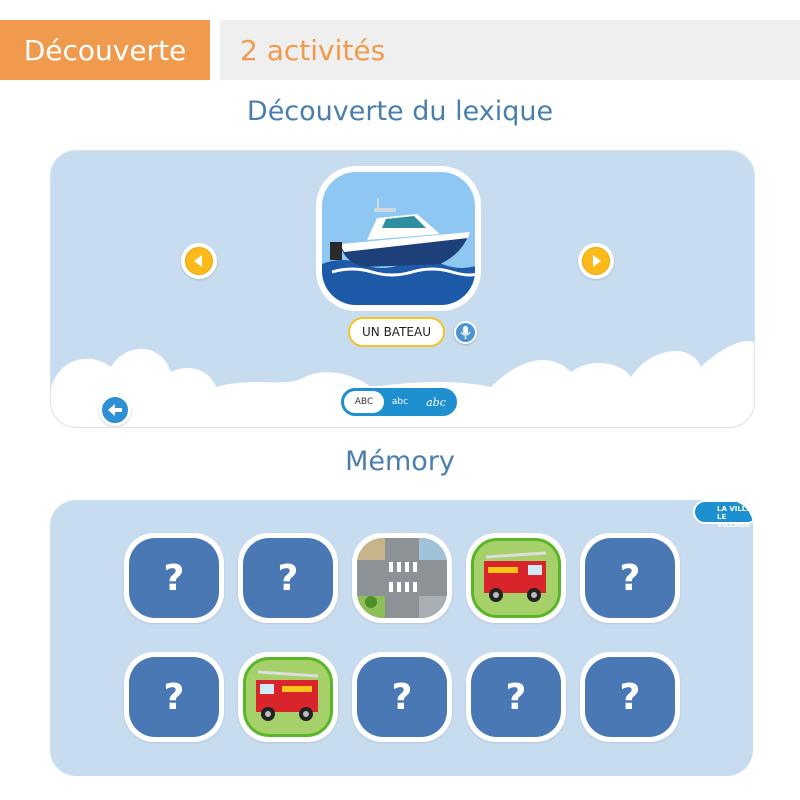 This screenshot has width=800, height=800. I want to click on arrow-left-icon, so click(198, 261).